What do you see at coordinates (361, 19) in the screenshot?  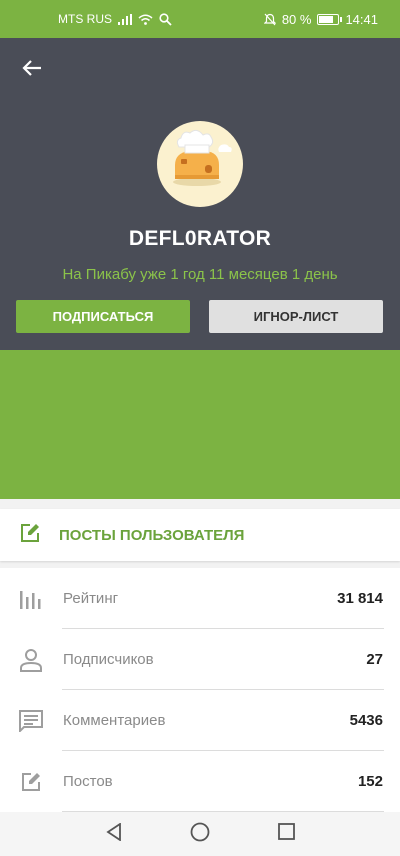 I see `clock: 14:41` at bounding box center [361, 19].